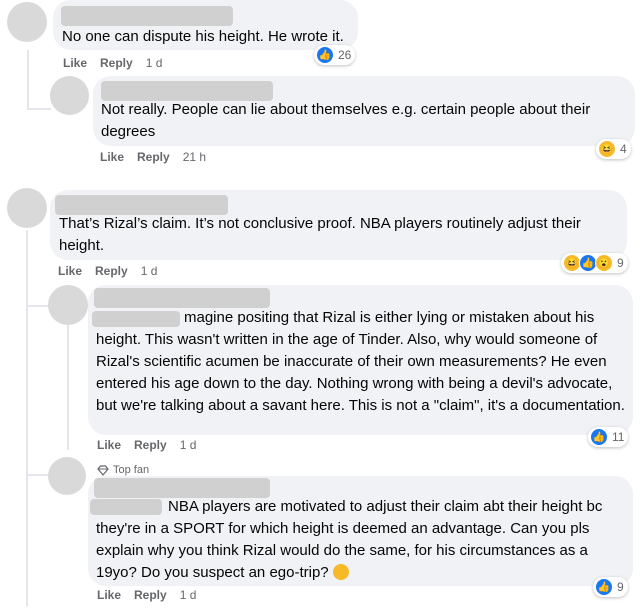 Image resolution: width=643 pixels, height=614 pixels. I want to click on haha-reaction-icon: 😆, so click(607, 149).